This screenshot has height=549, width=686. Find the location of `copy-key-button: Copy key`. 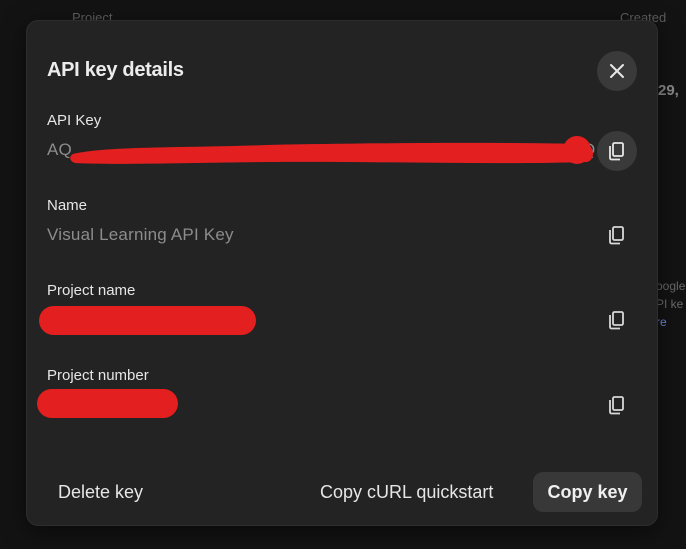

copy-key-button: Copy key is located at coordinates (587, 492).